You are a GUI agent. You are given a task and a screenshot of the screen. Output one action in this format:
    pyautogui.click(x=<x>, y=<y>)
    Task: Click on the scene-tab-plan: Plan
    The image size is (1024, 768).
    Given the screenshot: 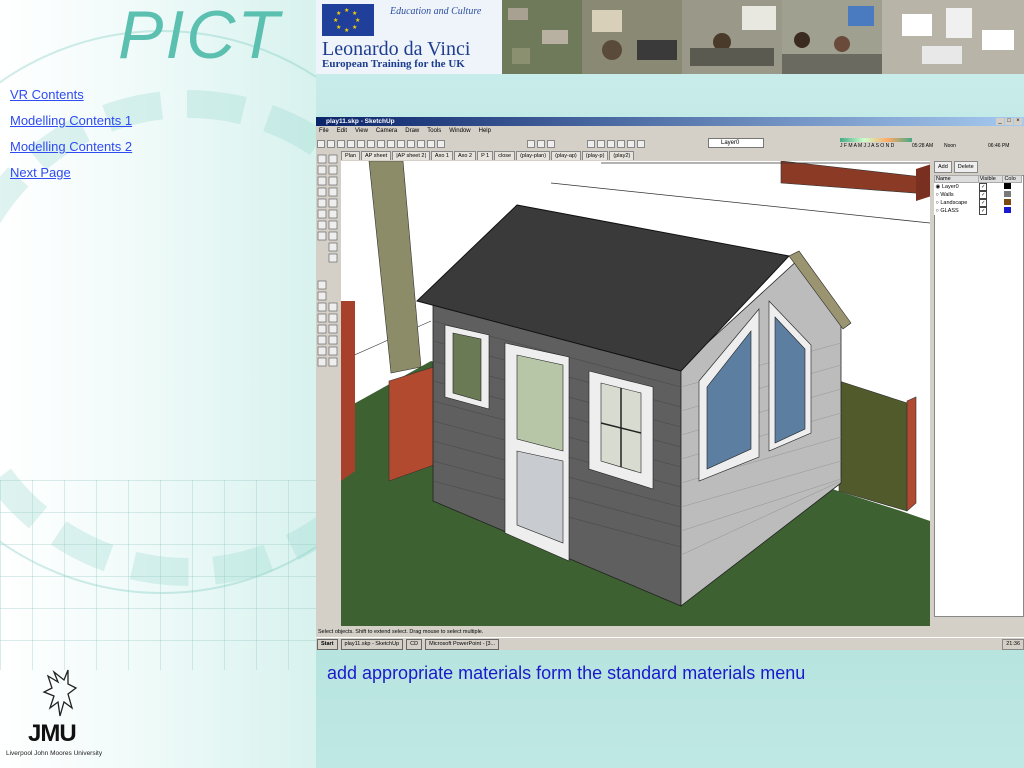 What is the action you would take?
    pyautogui.click(x=351, y=155)
    